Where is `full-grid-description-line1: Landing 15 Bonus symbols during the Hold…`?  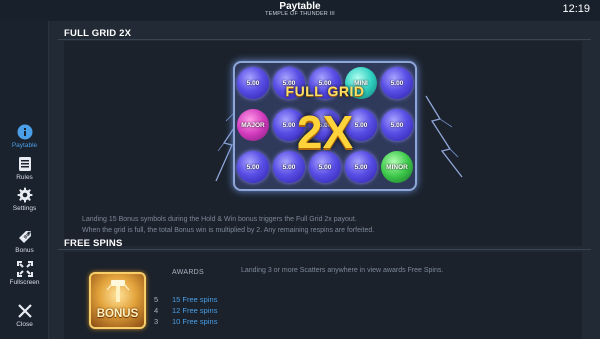 full-grid-description-line1: Landing 15 Bonus symbols during the Hold… is located at coordinates (219, 219).